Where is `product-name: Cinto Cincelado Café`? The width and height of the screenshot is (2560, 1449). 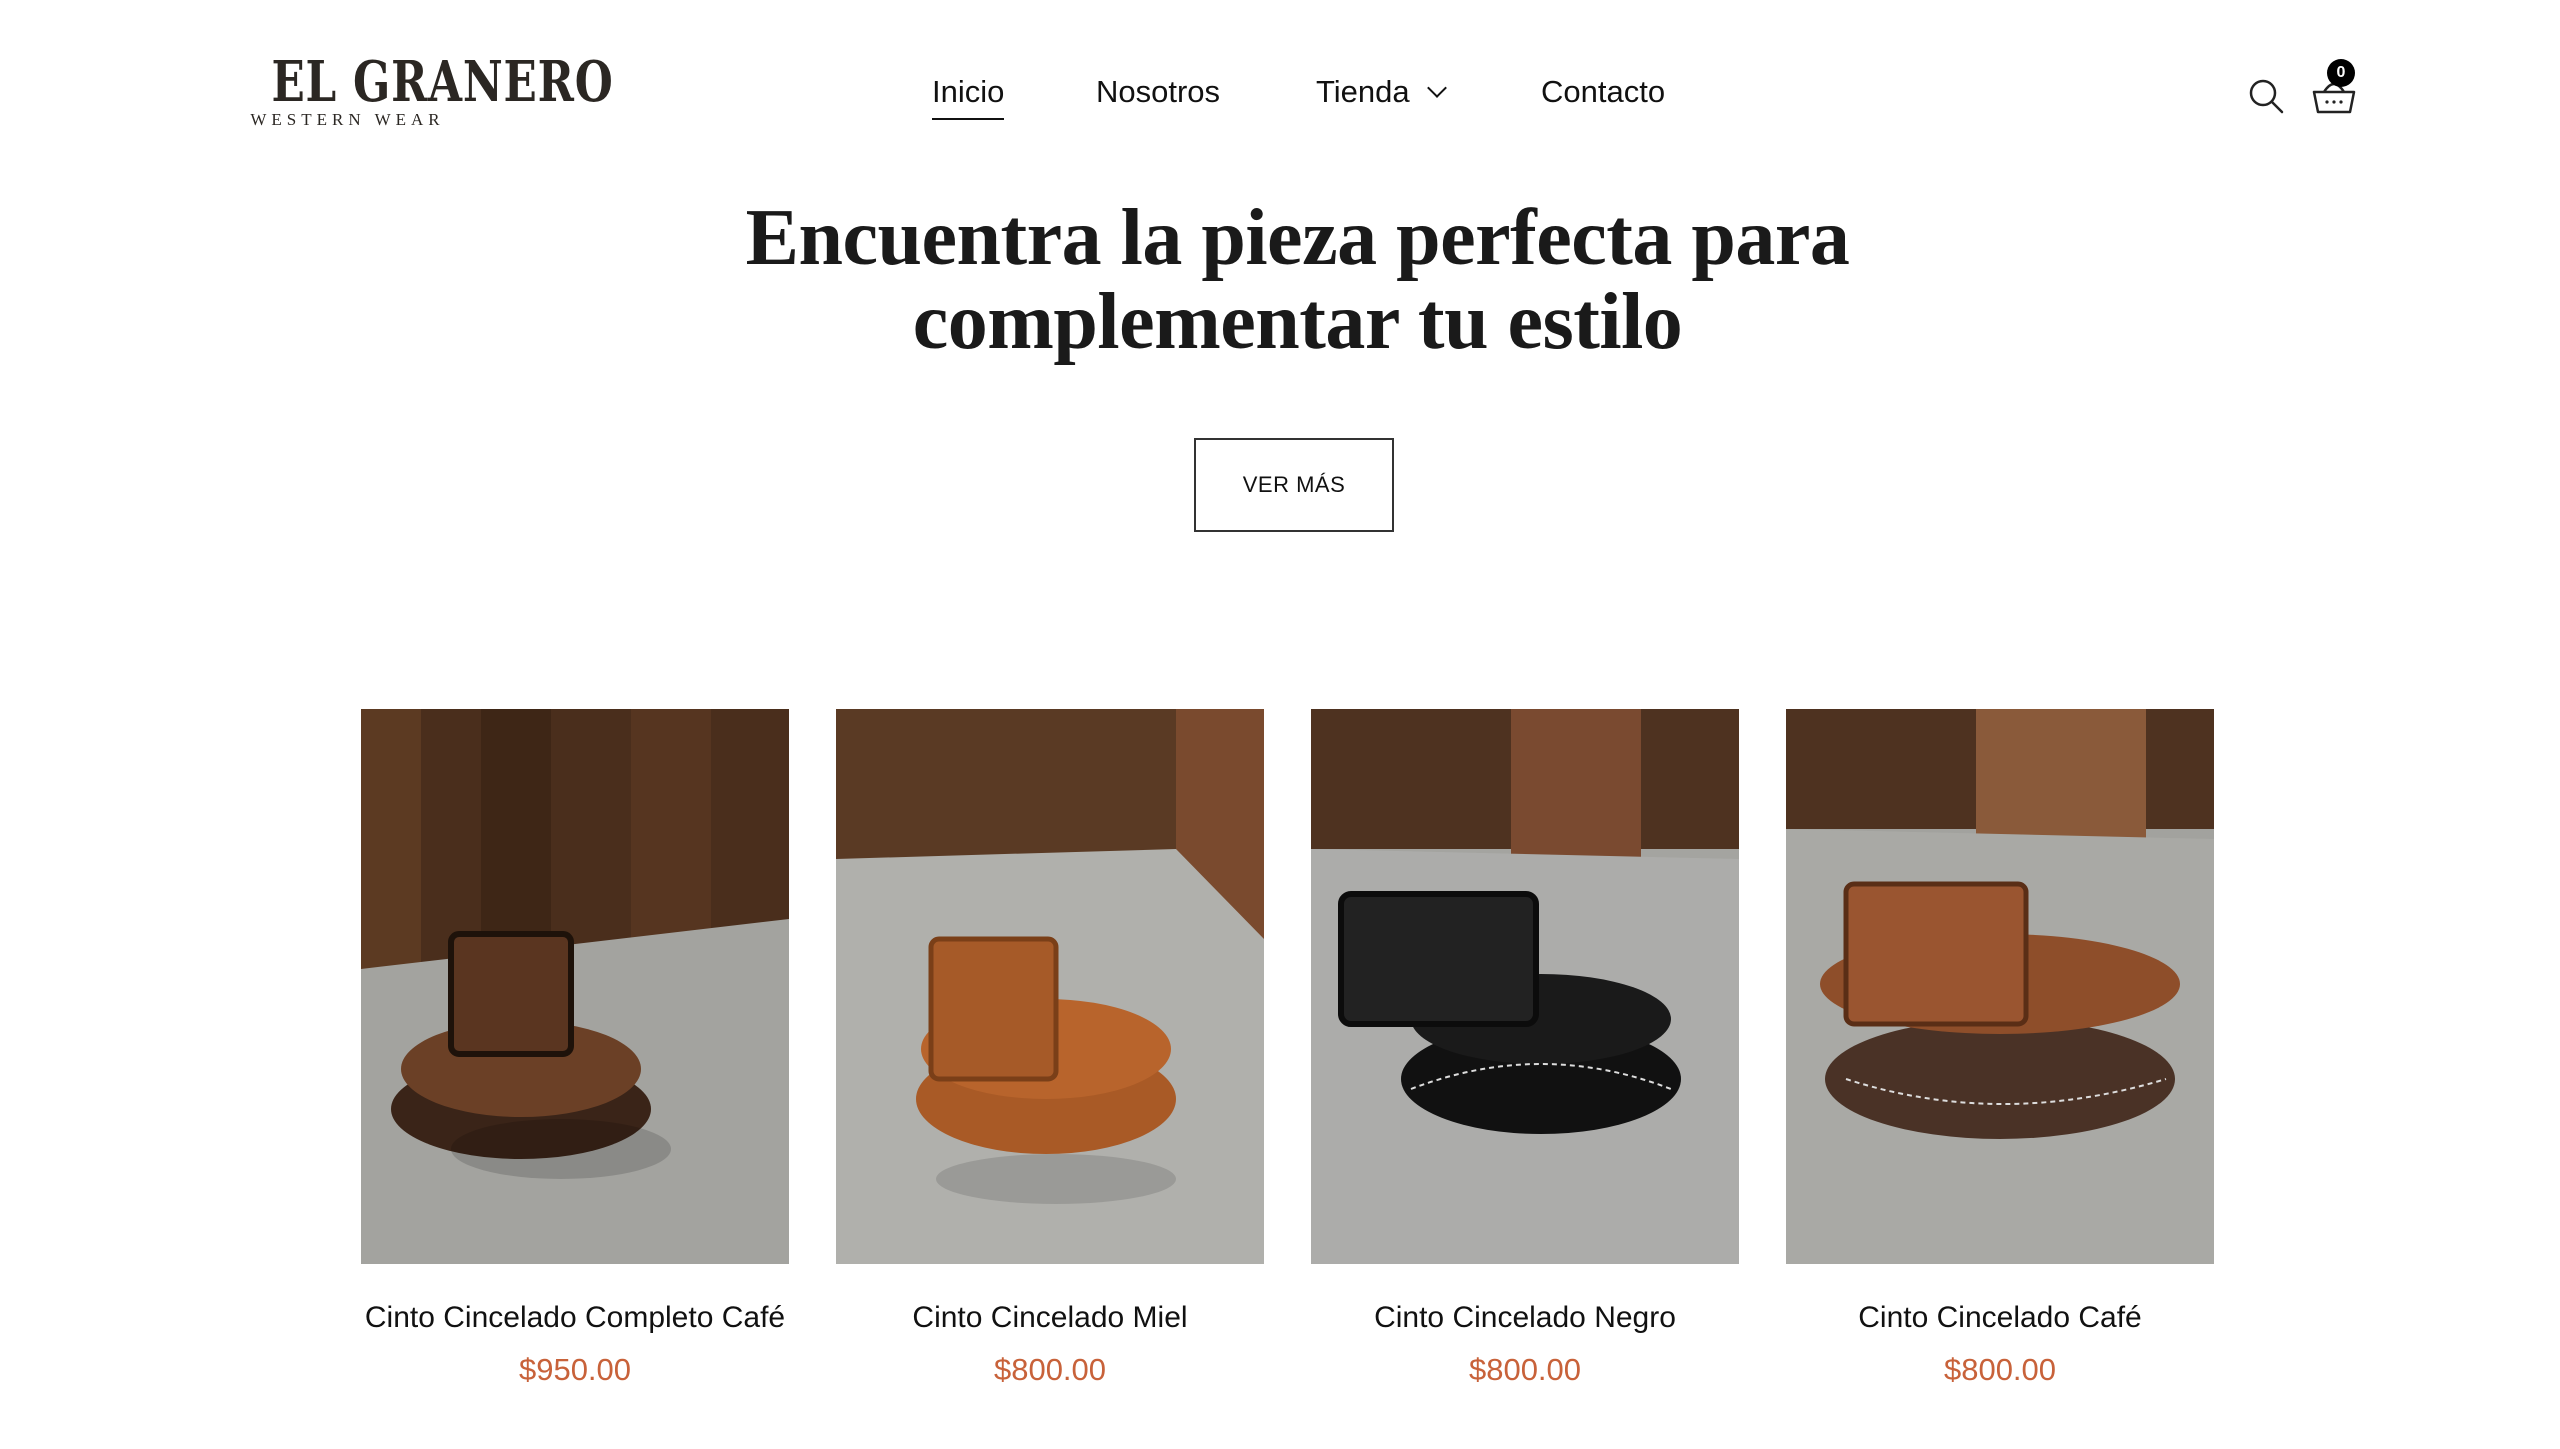 product-name: Cinto Cincelado Café is located at coordinates (2000, 1318).